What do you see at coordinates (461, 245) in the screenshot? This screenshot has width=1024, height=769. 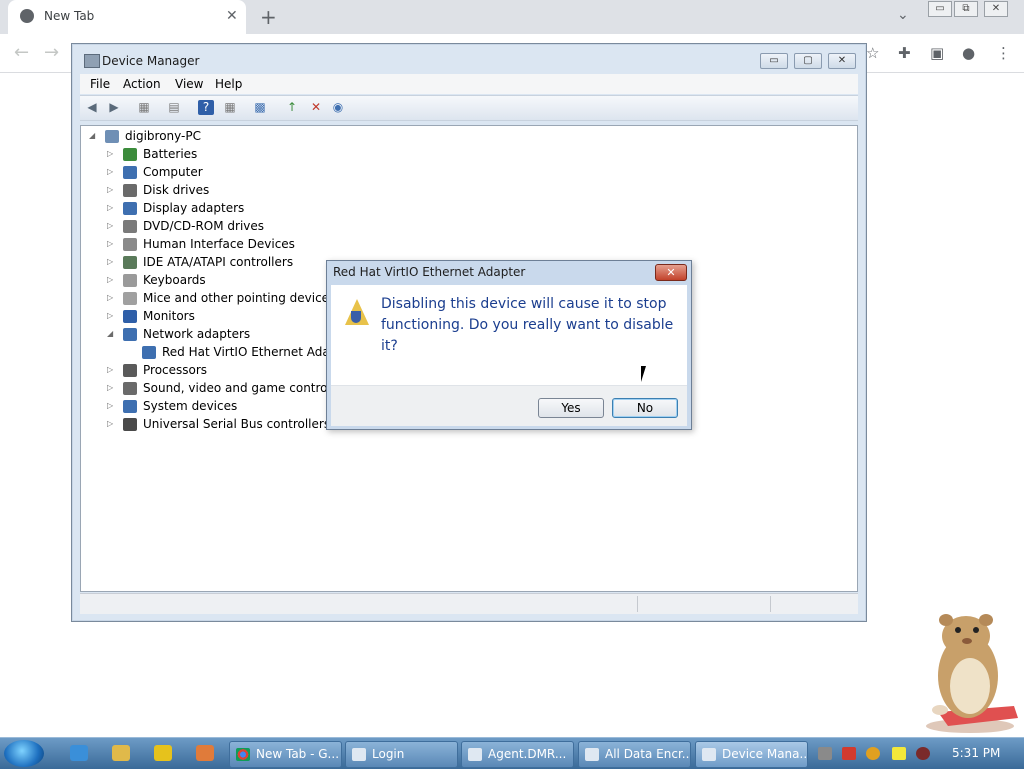 I see `tree-category: ▷ Human Interface Devices` at bounding box center [461, 245].